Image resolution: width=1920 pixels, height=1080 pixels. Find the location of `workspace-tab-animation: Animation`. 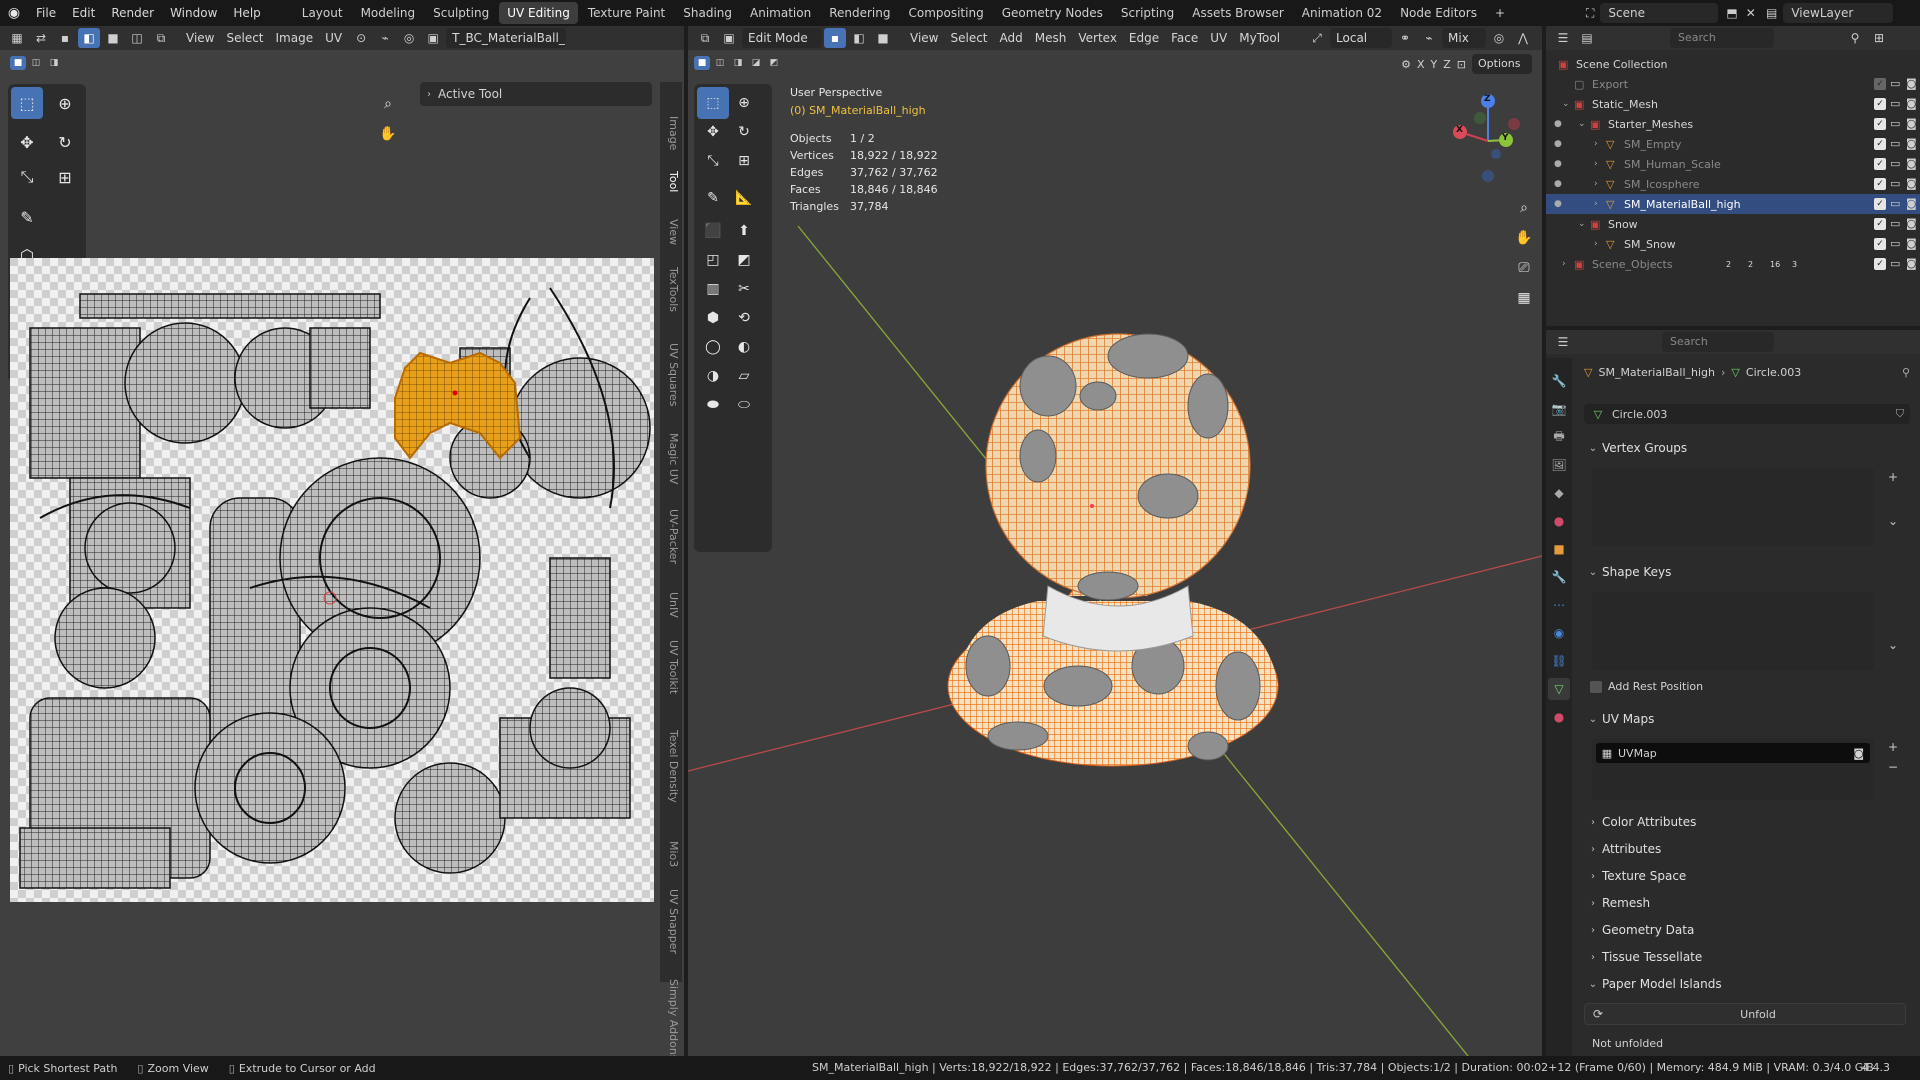

workspace-tab-animation: Animation is located at coordinates (780, 13).